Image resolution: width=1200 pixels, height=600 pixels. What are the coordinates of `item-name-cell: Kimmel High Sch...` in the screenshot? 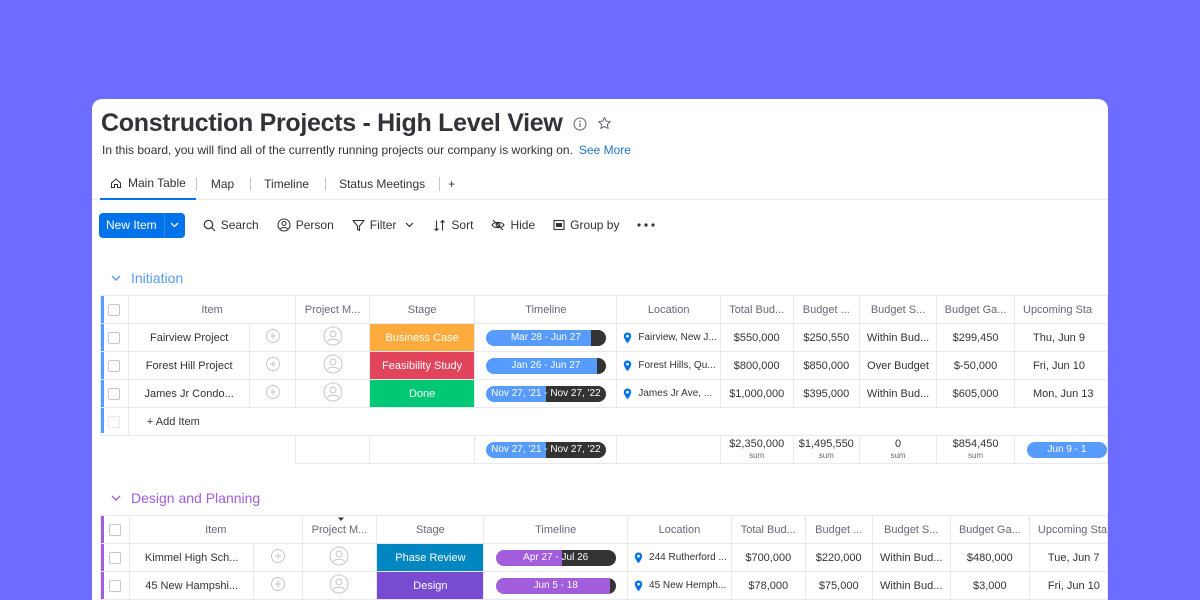 It's located at (192, 557).